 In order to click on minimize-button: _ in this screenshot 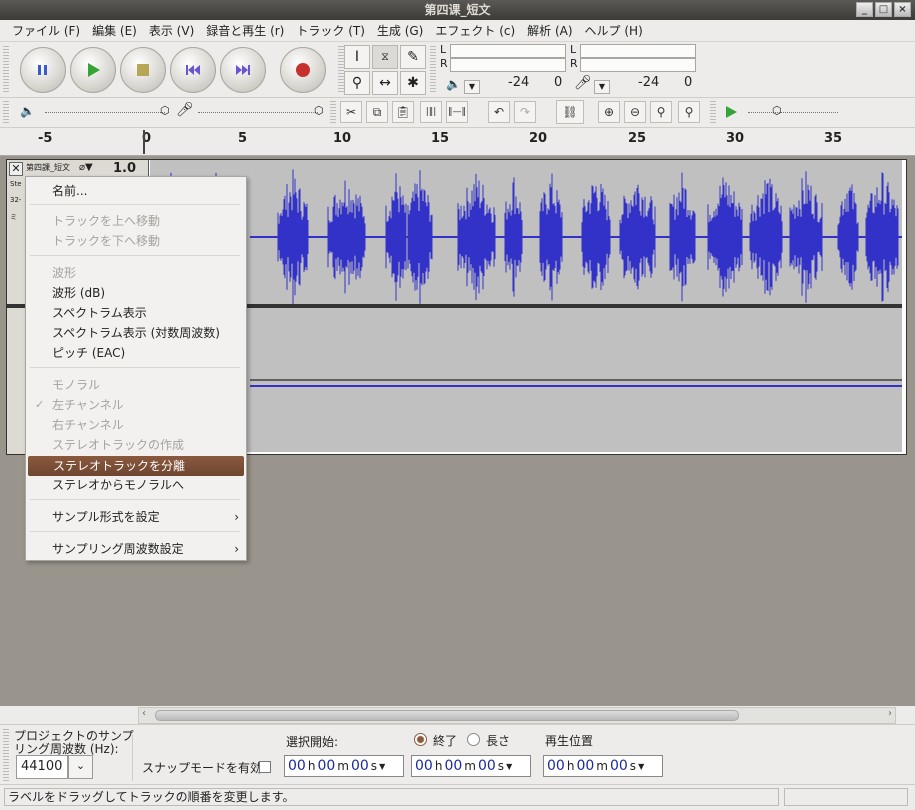, I will do `click(864, 9)`.